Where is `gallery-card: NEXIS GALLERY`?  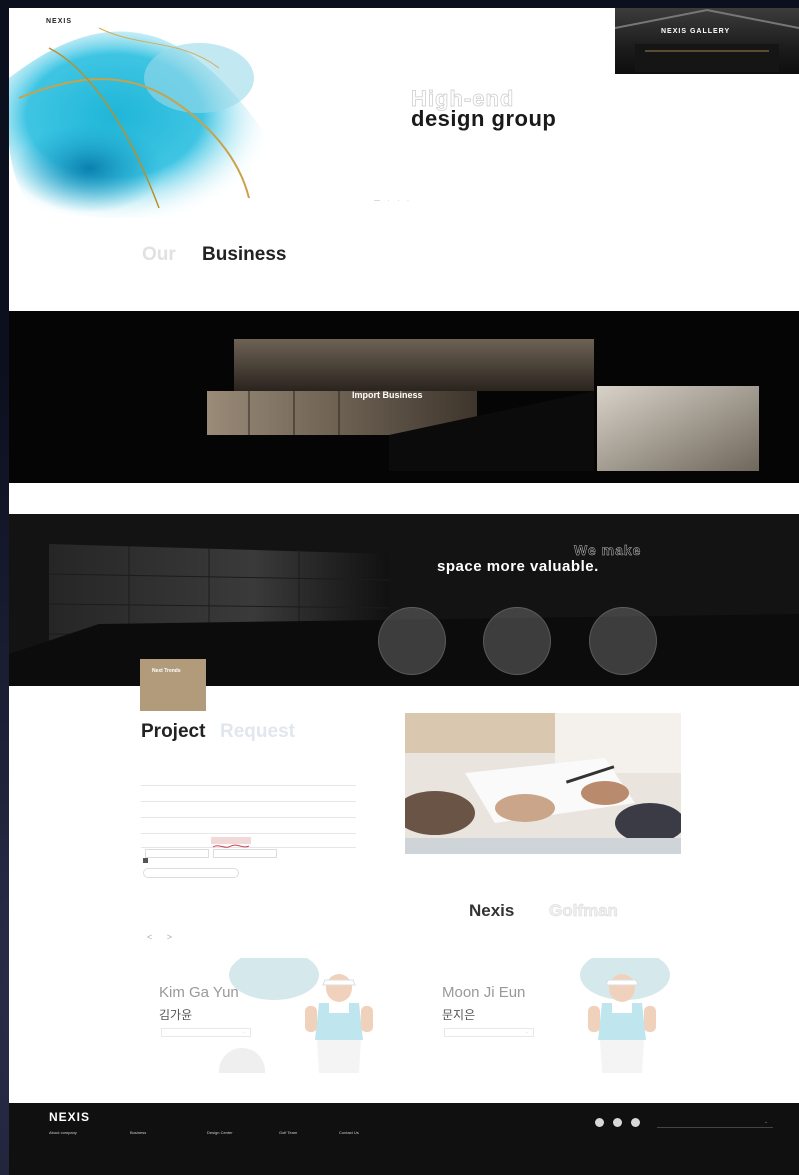
gallery-card: NEXIS GALLERY is located at coordinates (707, 41).